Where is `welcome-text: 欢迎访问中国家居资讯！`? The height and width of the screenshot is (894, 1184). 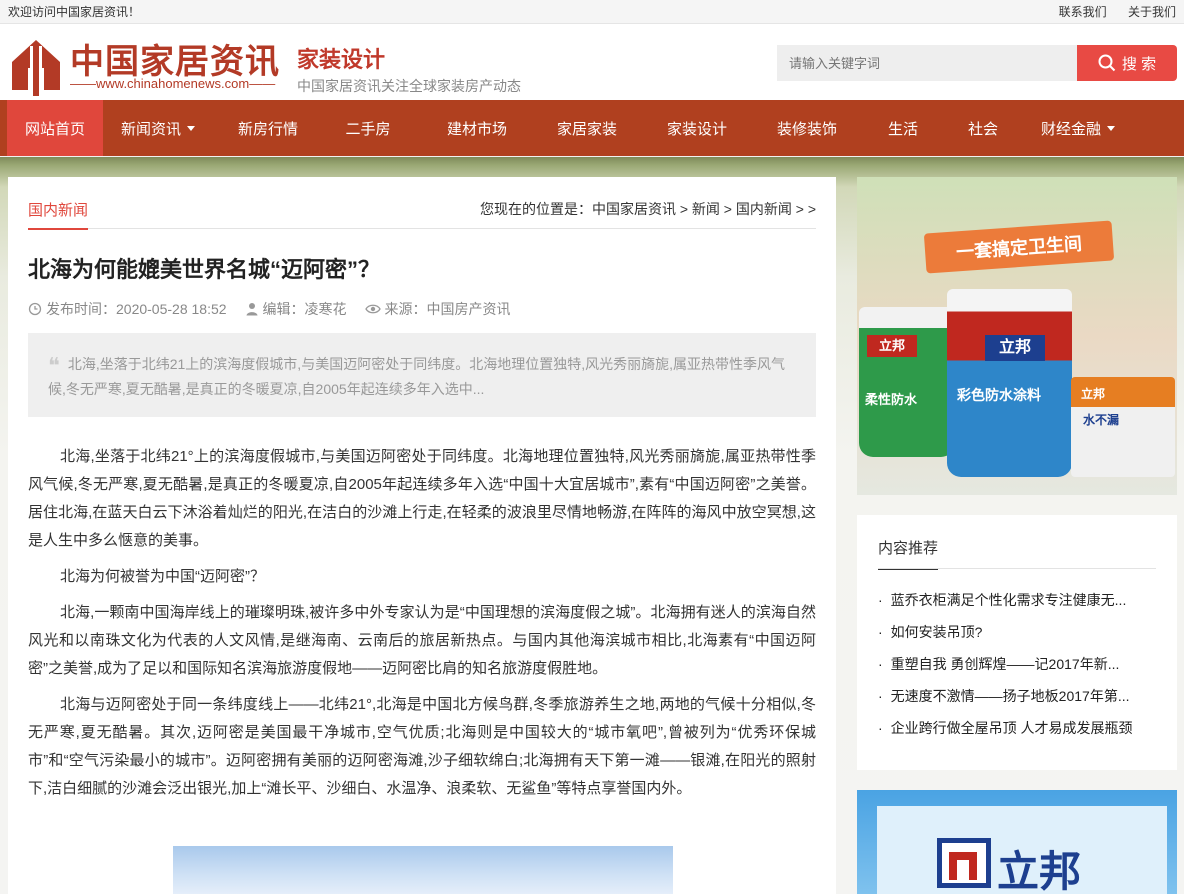
welcome-text: 欢迎访问中国家居资讯！ is located at coordinates (74, 12).